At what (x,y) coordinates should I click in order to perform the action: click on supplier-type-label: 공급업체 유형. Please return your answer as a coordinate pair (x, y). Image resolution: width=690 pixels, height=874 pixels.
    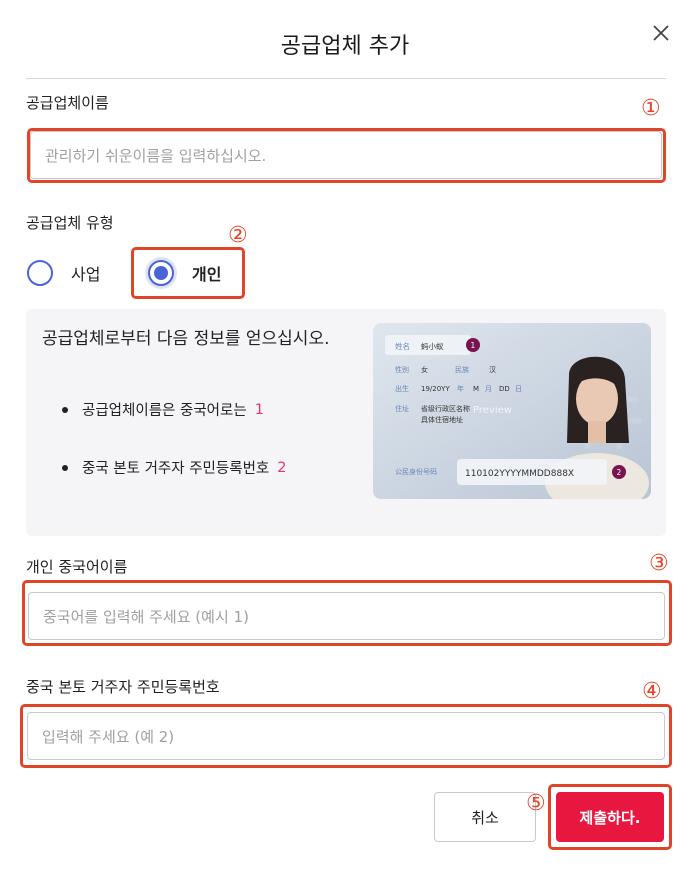
    Looking at the image, I should click on (70, 223).